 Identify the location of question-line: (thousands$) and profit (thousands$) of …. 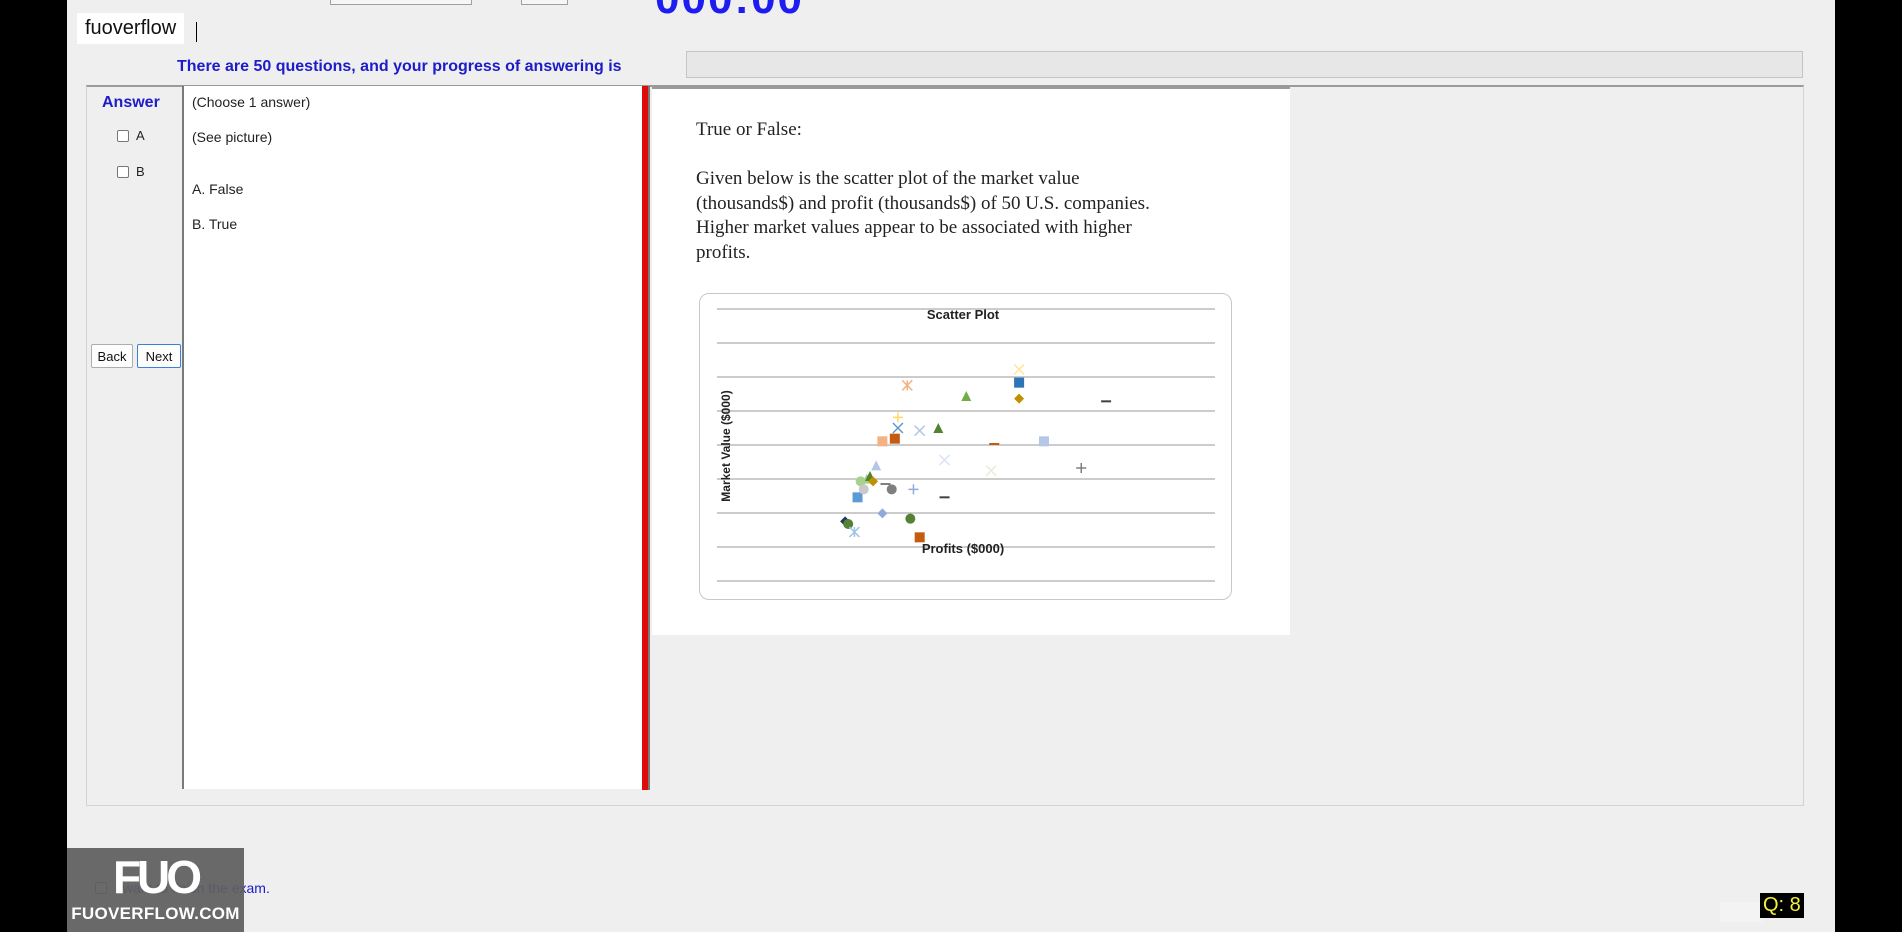
(923, 203).